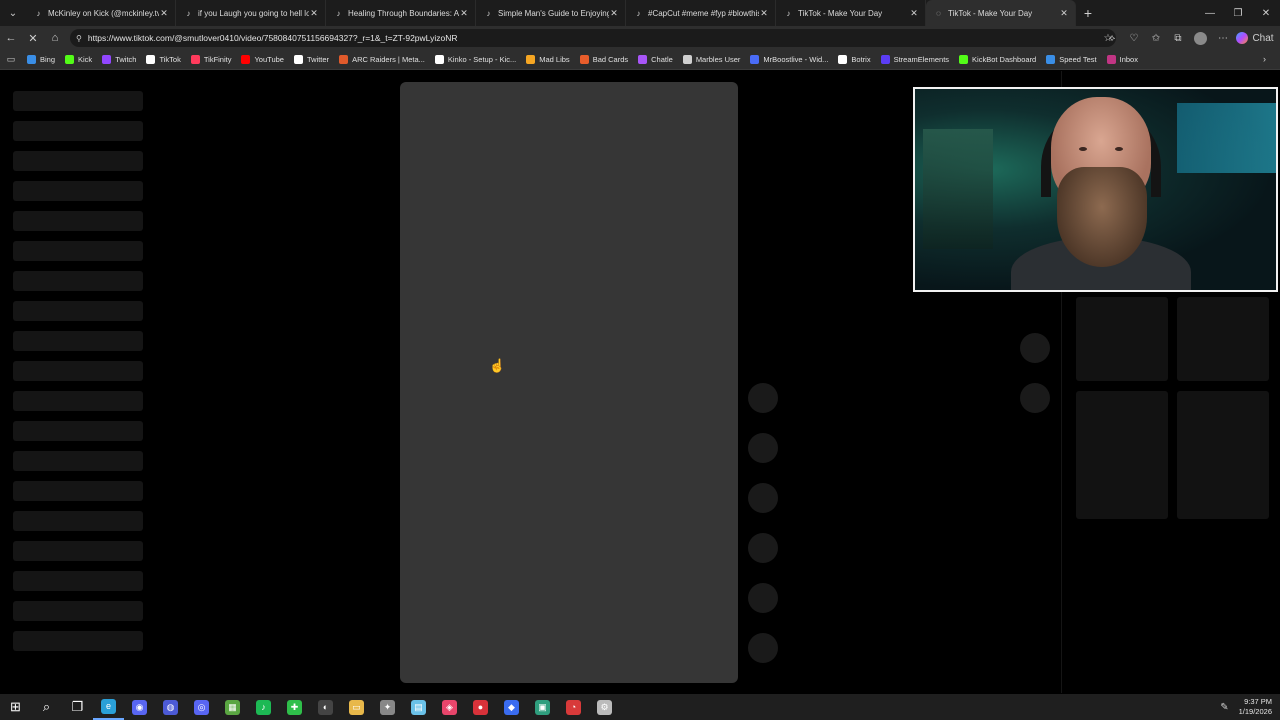 The image size is (1280, 720). What do you see at coordinates (55, 38) in the screenshot?
I see `home-icon: ⌂` at bounding box center [55, 38].